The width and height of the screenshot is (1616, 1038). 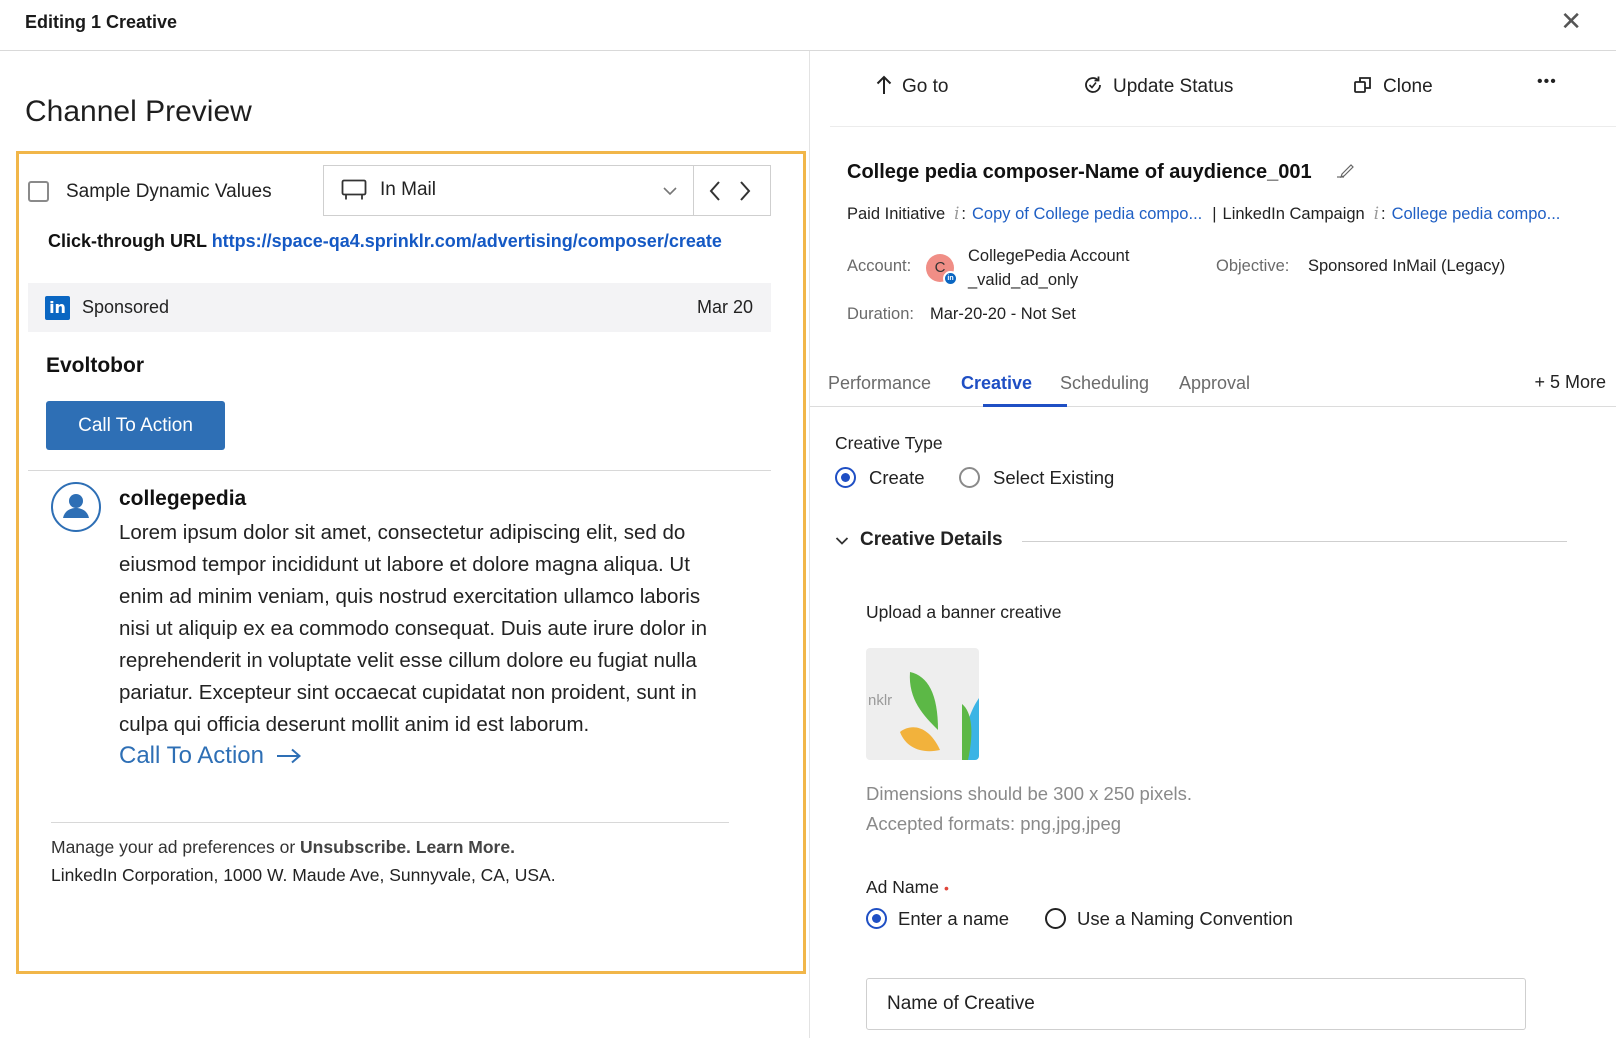 What do you see at coordinates (880, 314) in the screenshot?
I see `duration-label: Duration:` at bounding box center [880, 314].